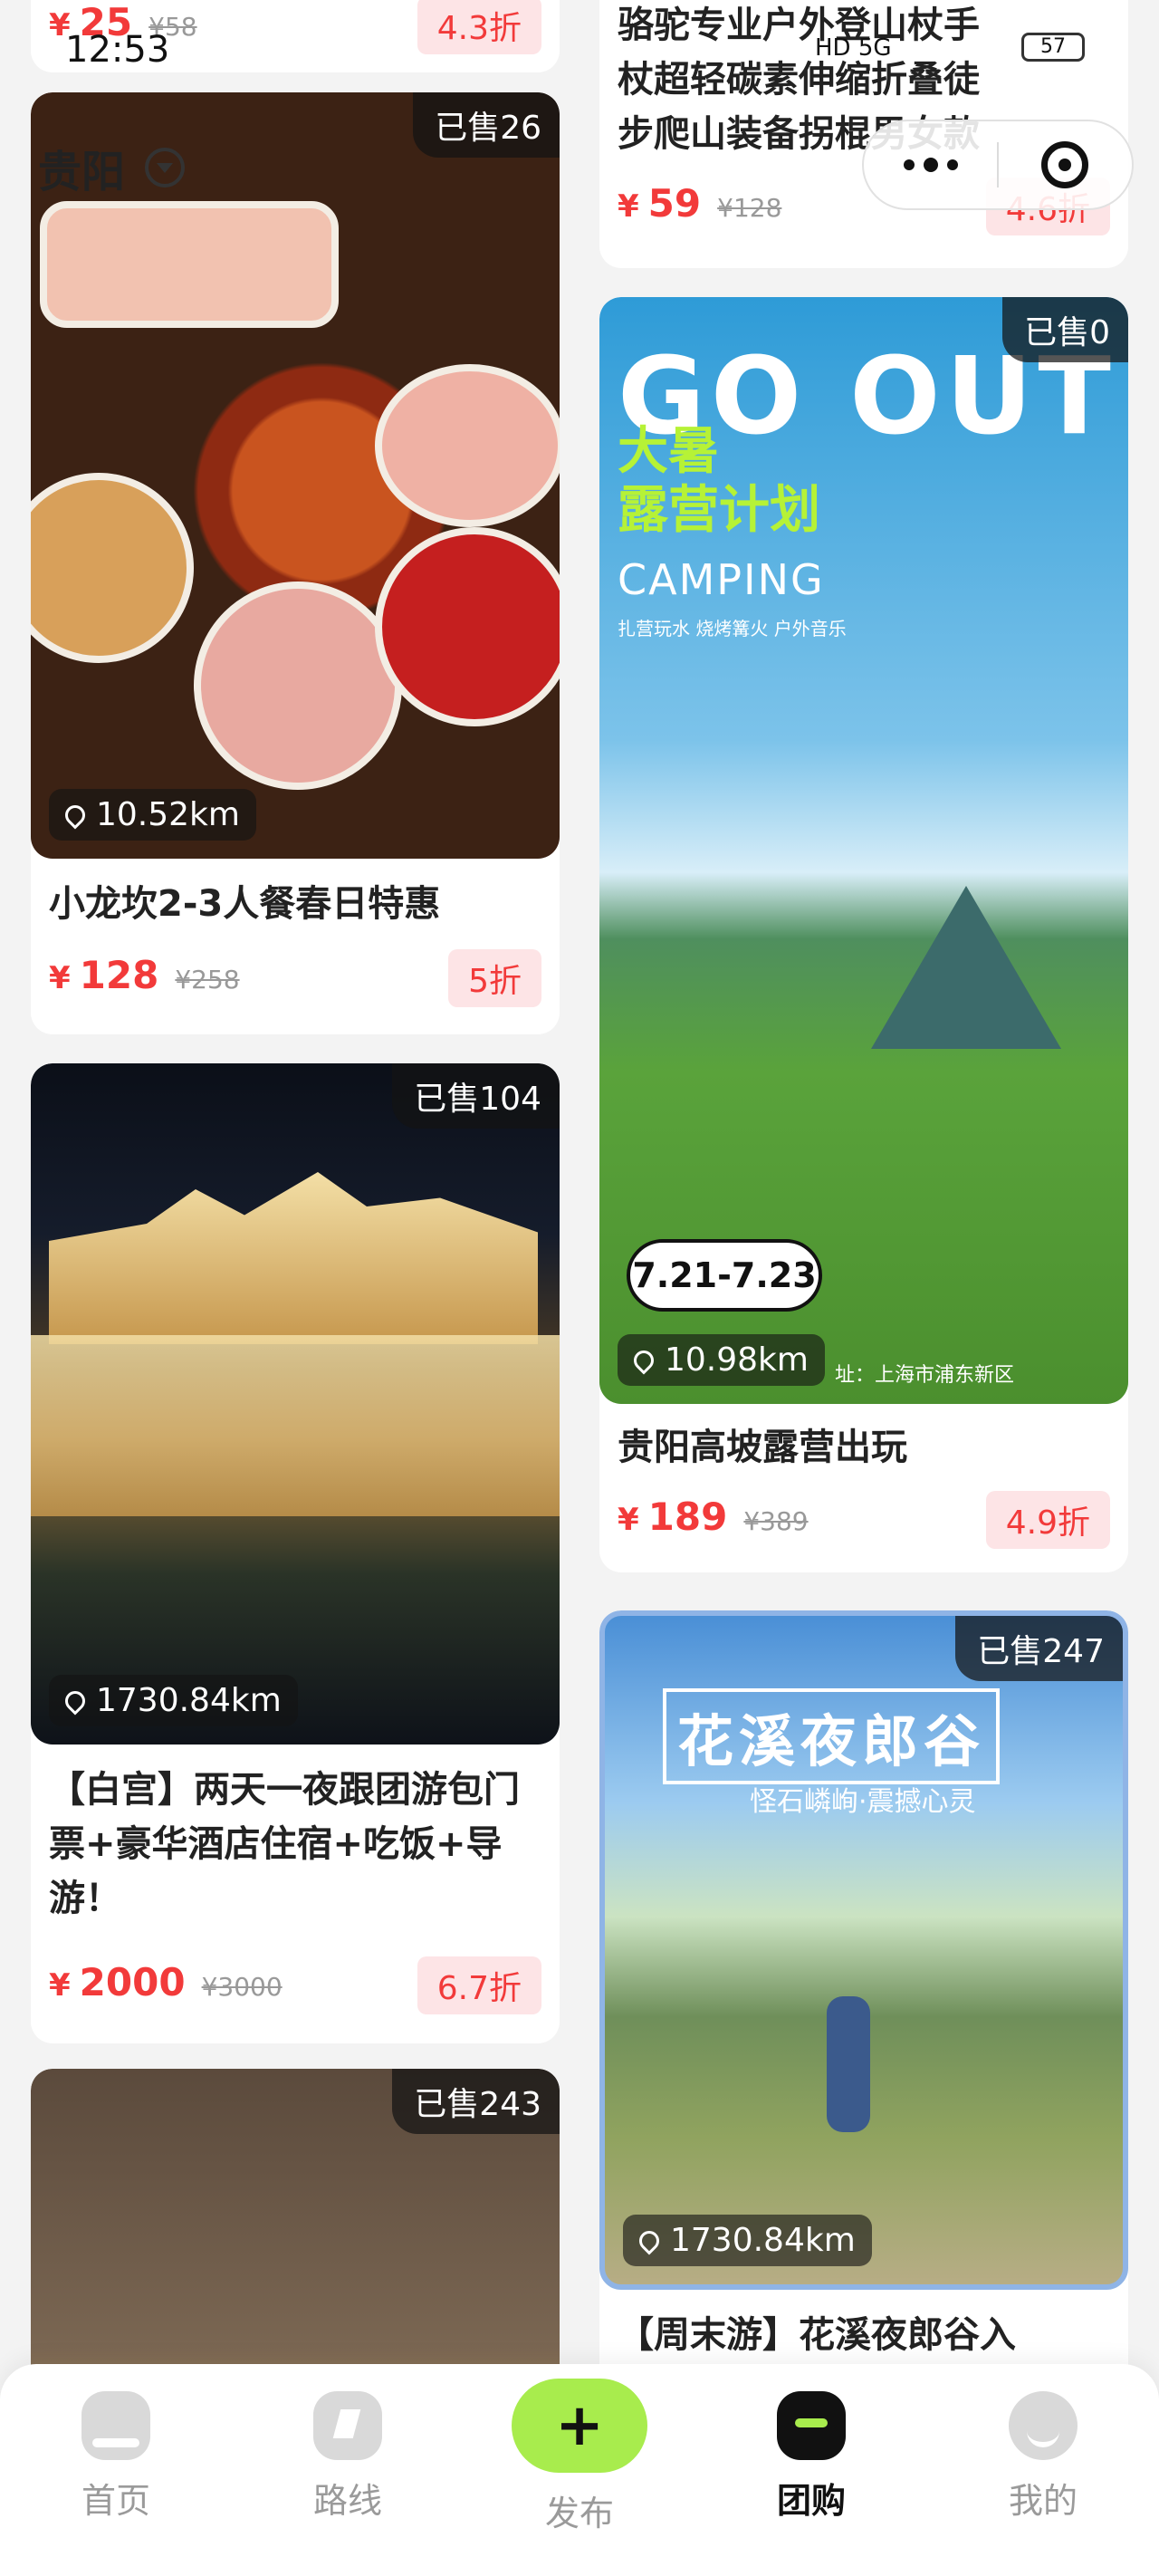 The height and width of the screenshot is (2576, 1159). Describe the element at coordinates (208, 980) in the screenshot. I see `original-price: ¥258` at that location.